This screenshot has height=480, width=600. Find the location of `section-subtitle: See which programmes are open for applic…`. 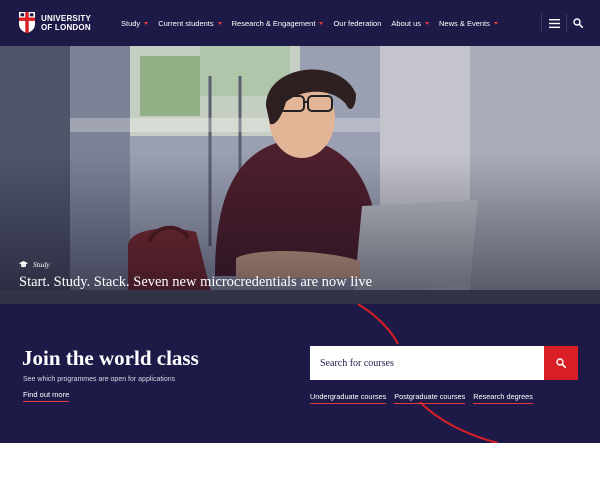

section-subtitle: See which programmes are open for applic… is located at coordinates (99, 379).